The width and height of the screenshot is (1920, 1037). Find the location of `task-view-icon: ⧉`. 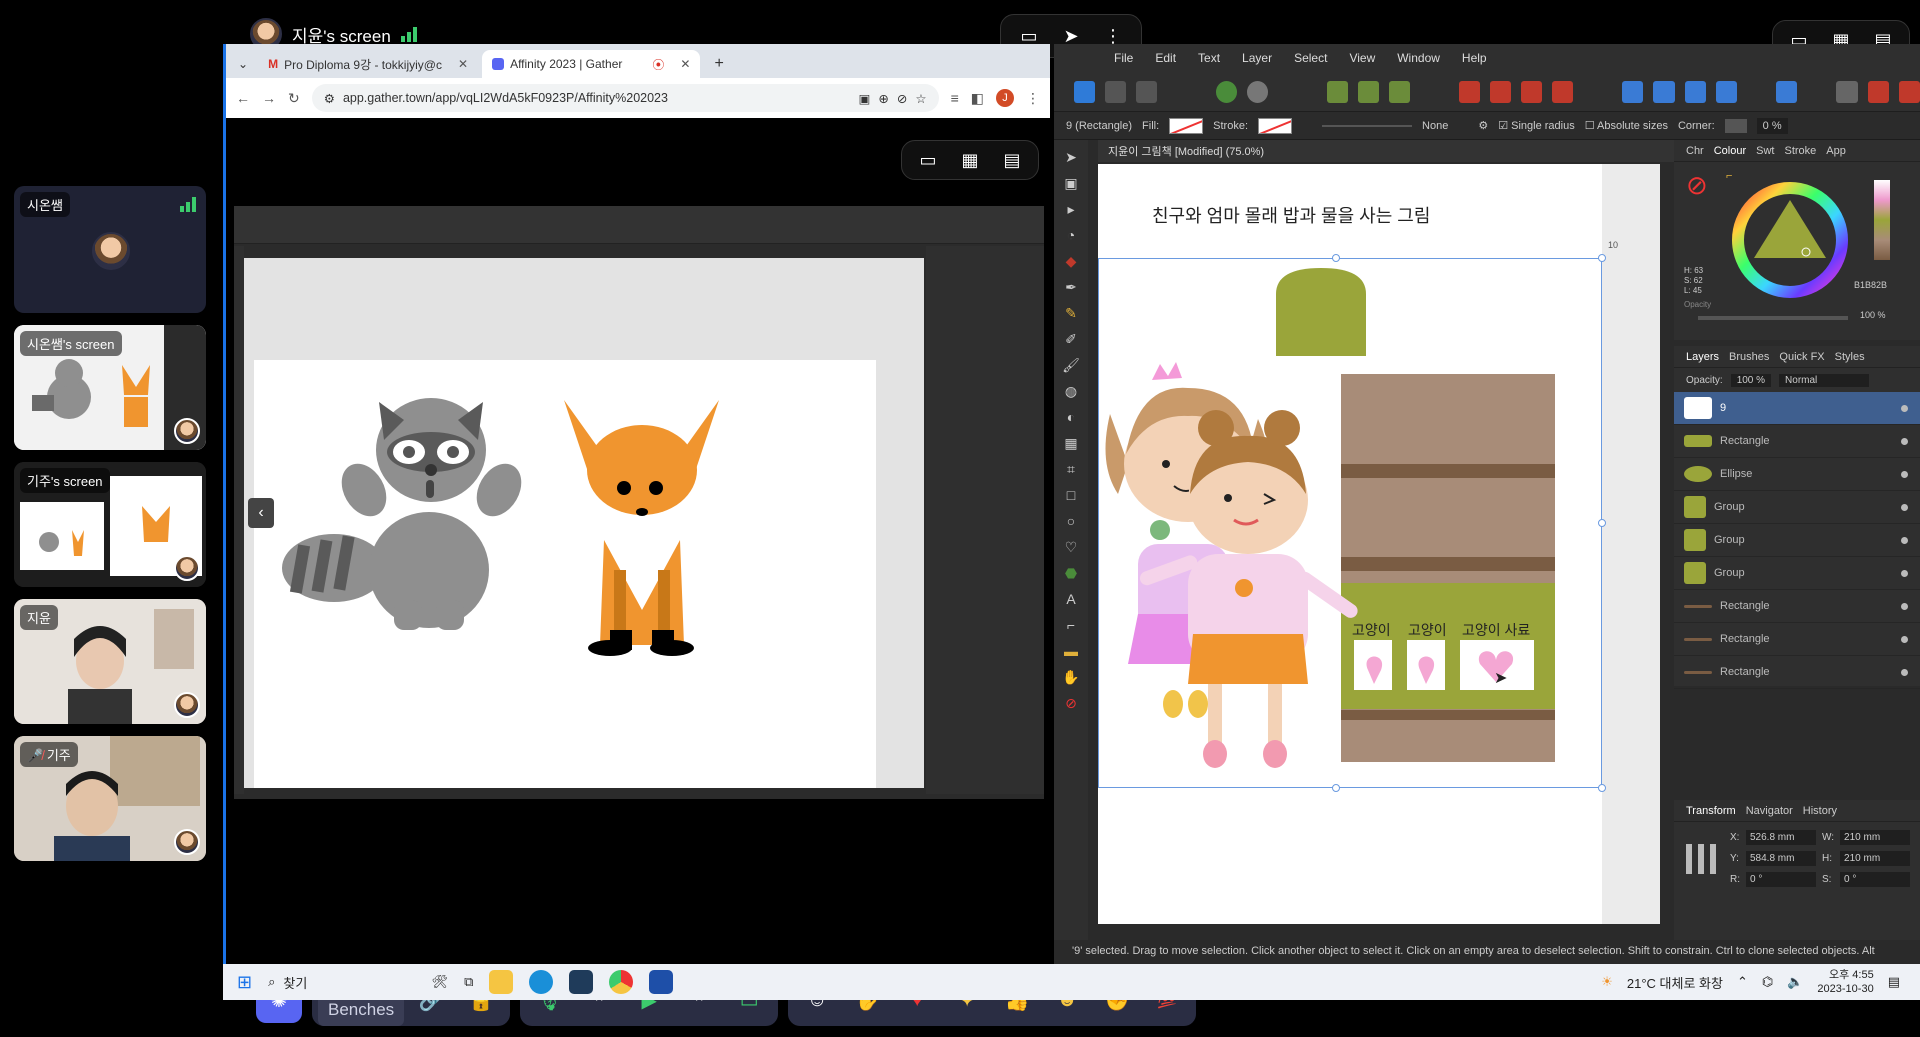

task-view-icon: ⧉ is located at coordinates (468, 982).